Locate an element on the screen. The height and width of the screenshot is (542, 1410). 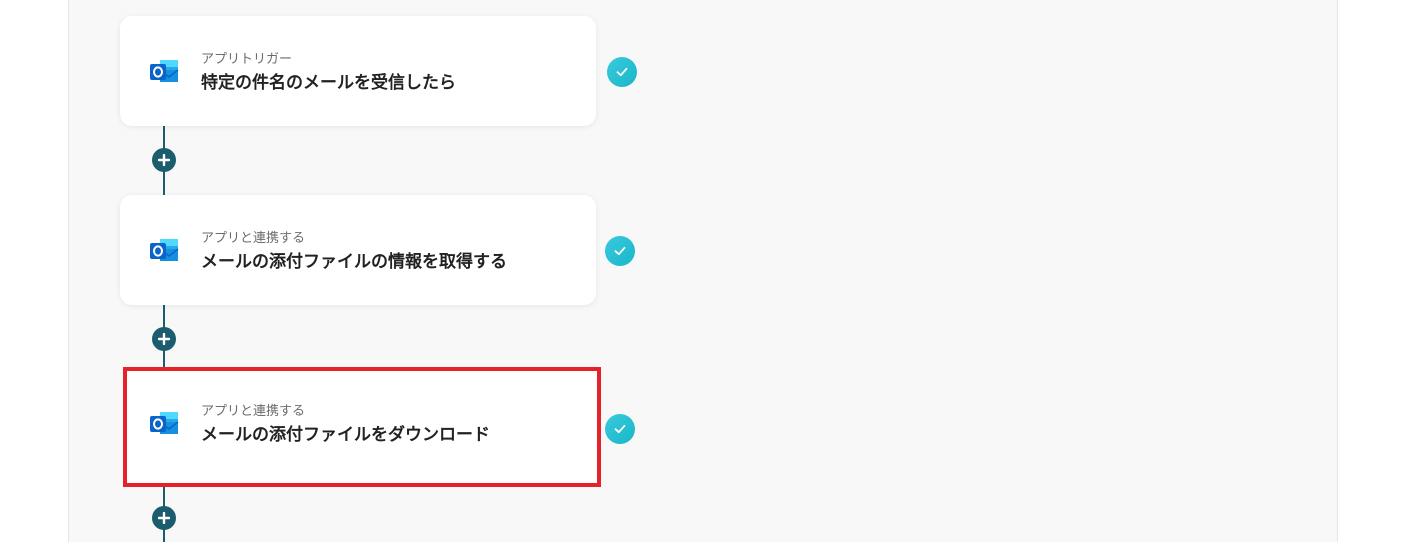
flow-step-card-highlighted: アプリと連携する メールの添付ファイルをダウンロード is located at coordinates (362, 427).